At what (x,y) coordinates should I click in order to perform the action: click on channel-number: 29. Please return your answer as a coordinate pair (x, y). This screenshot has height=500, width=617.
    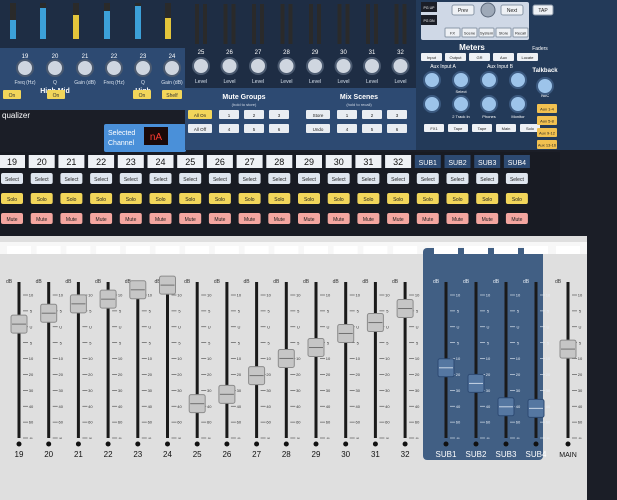
    Looking at the image, I should click on (309, 162).